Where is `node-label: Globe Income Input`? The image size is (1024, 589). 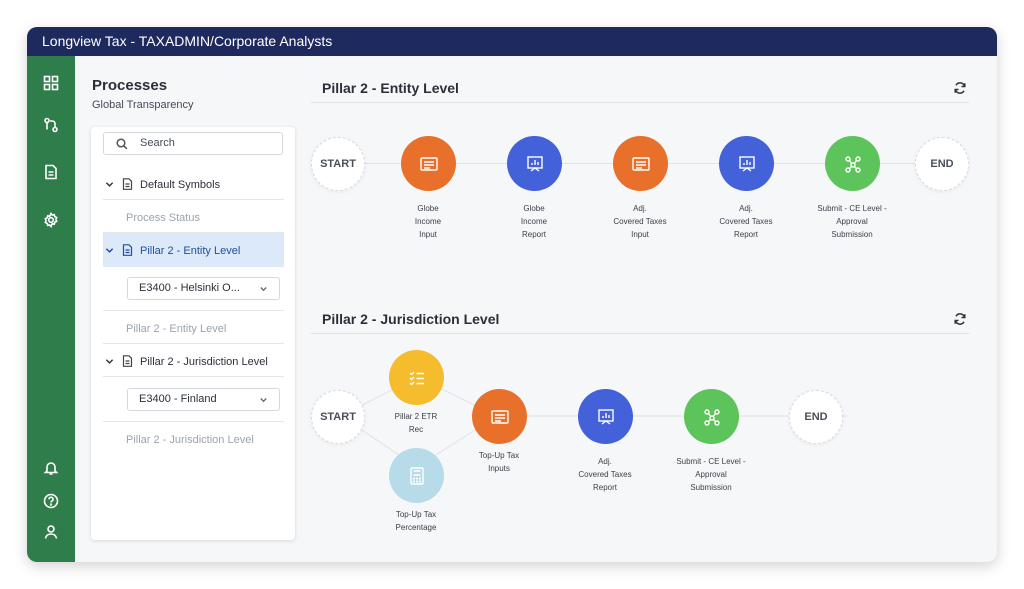
node-label: Globe Income Input is located at coordinates (428, 221).